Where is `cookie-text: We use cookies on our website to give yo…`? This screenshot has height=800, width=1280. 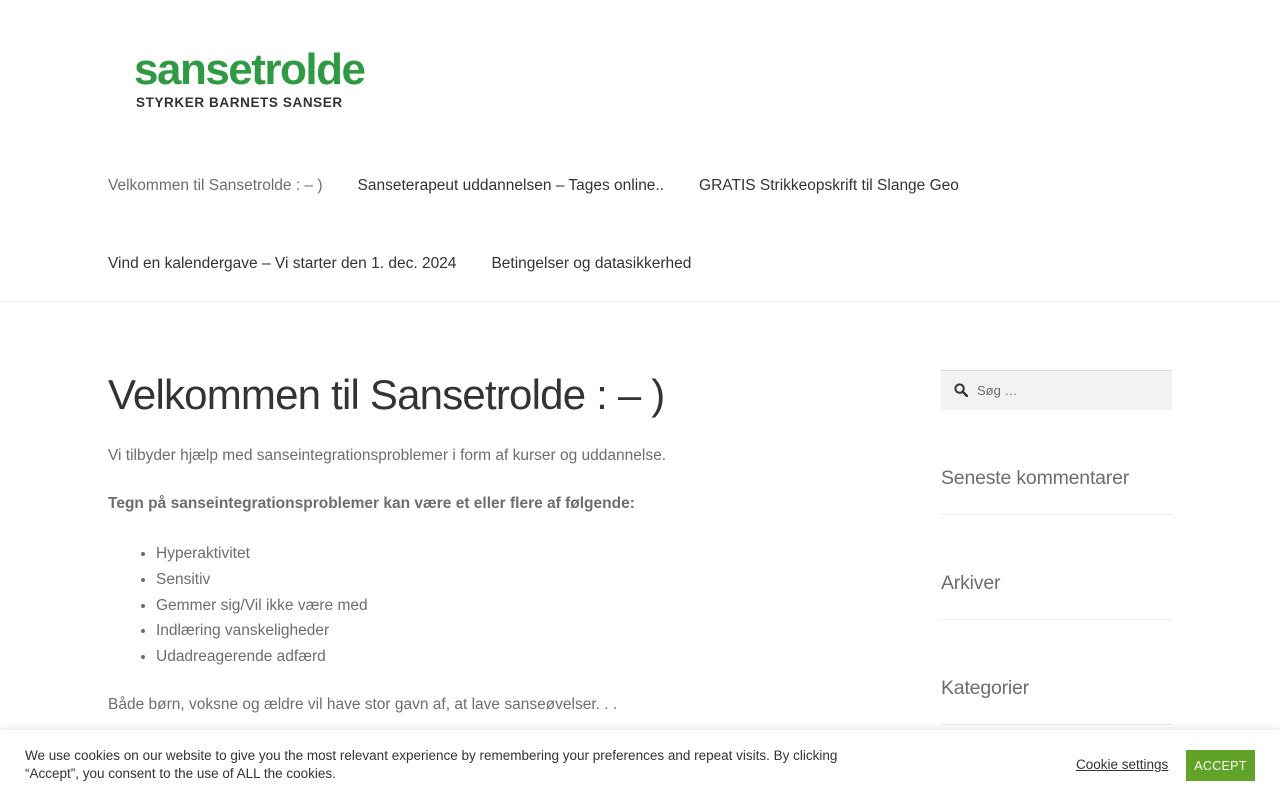 cookie-text: We use cookies on our website to give yo… is located at coordinates (431, 764).